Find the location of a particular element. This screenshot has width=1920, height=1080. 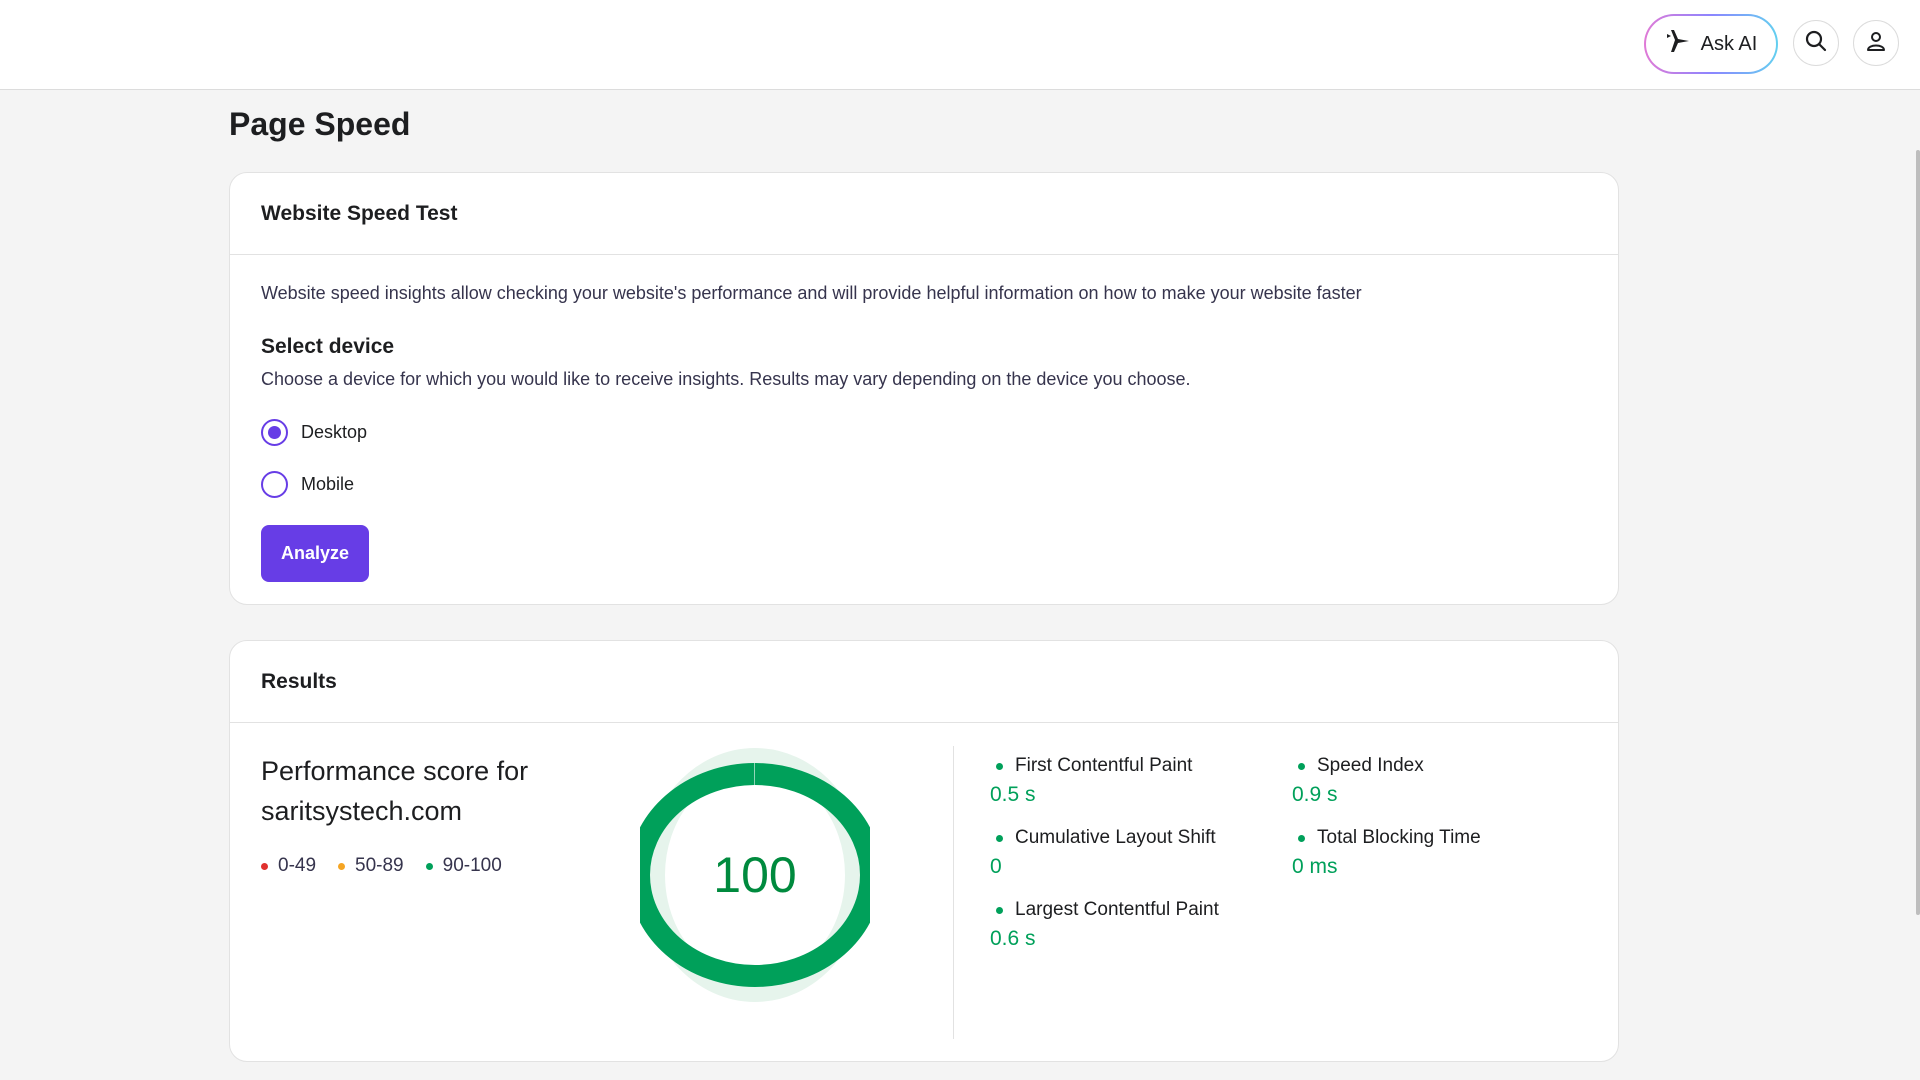

metric-label: Speed Index is located at coordinates (1370, 765).